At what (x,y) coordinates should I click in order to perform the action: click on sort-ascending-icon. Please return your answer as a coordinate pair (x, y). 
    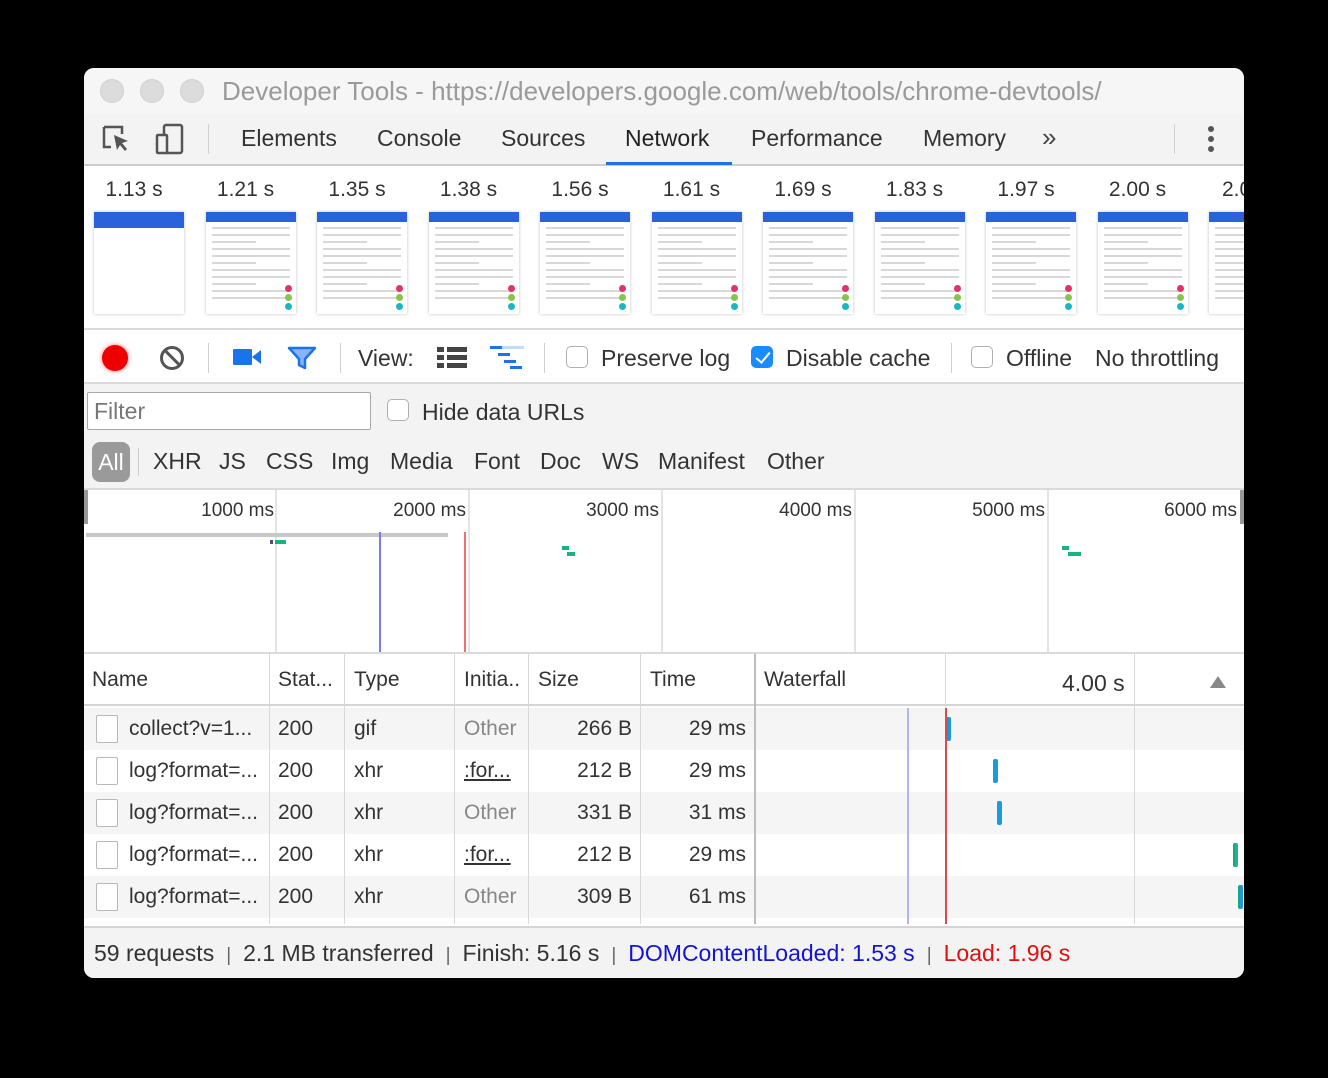
    Looking at the image, I should click on (1218, 682).